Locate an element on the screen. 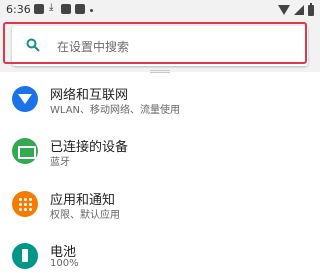 This screenshot has height=273, width=320. settings-item-battery: 电池 100% is located at coordinates (160, 254).